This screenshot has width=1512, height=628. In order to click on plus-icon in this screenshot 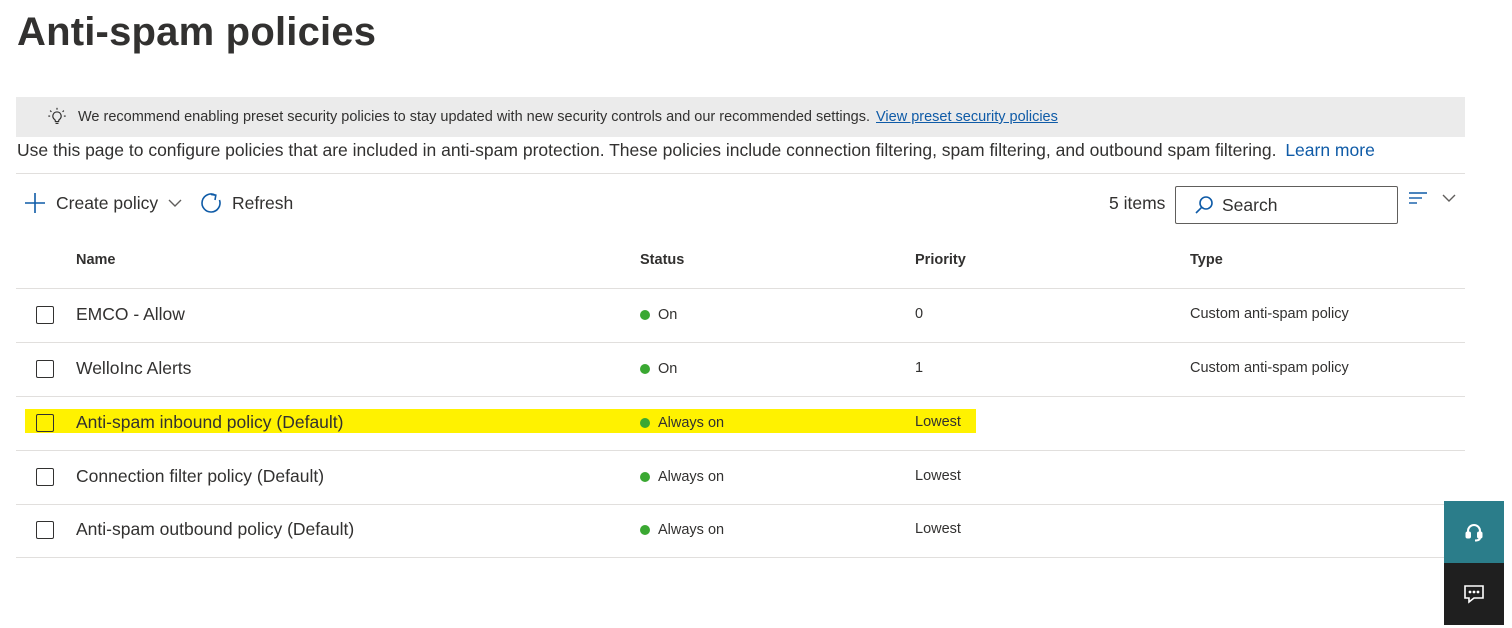, I will do `click(35, 203)`.